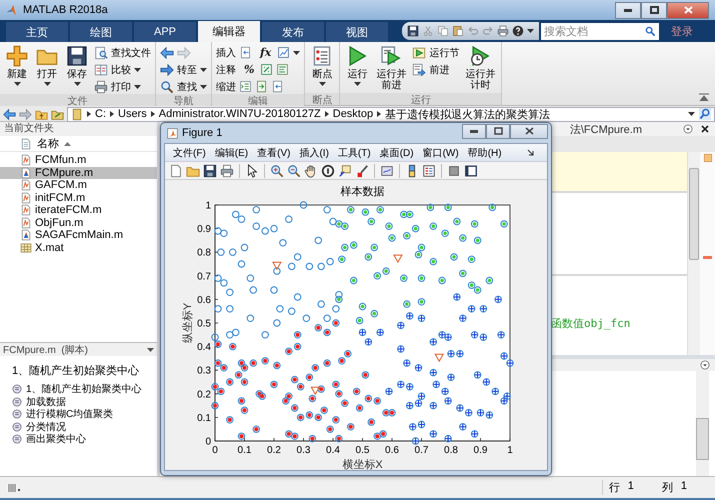 The image size is (715, 500). Describe the element at coordinates (78, 389) in the screenshot. I see `section-item: 1、随机产生初始聚类中心` at that location.